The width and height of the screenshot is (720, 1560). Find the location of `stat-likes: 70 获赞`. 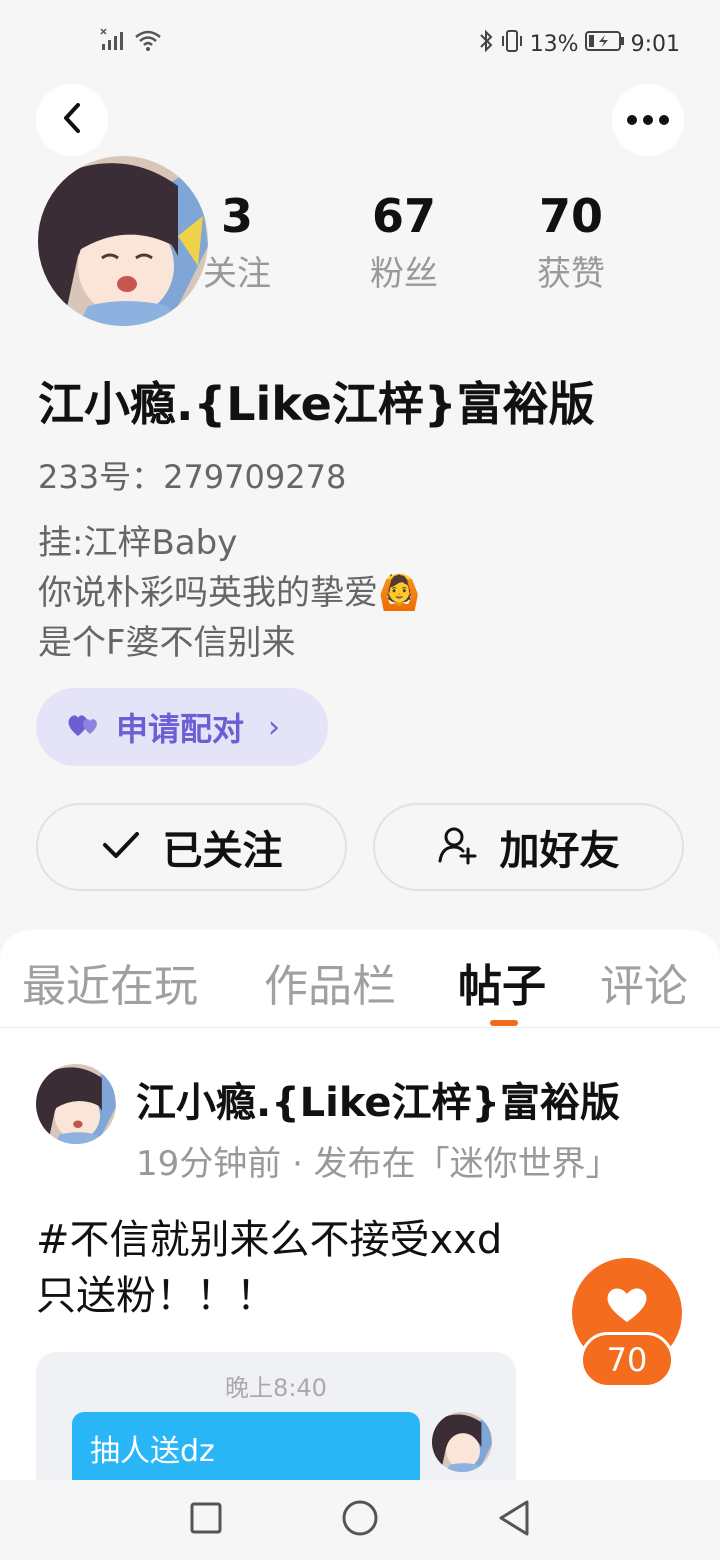

stat-likes: 70 获赞 is located at coordinates (571, 243).